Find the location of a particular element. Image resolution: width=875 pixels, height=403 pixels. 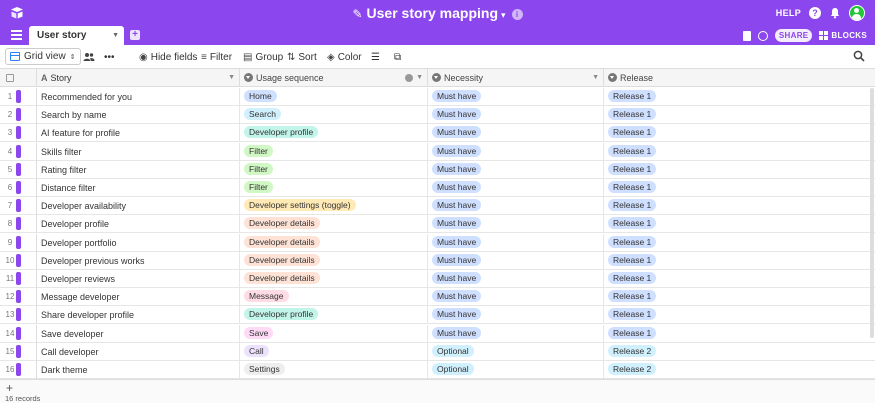

row-number-cell: 15 is located at coordinates (18, 351).